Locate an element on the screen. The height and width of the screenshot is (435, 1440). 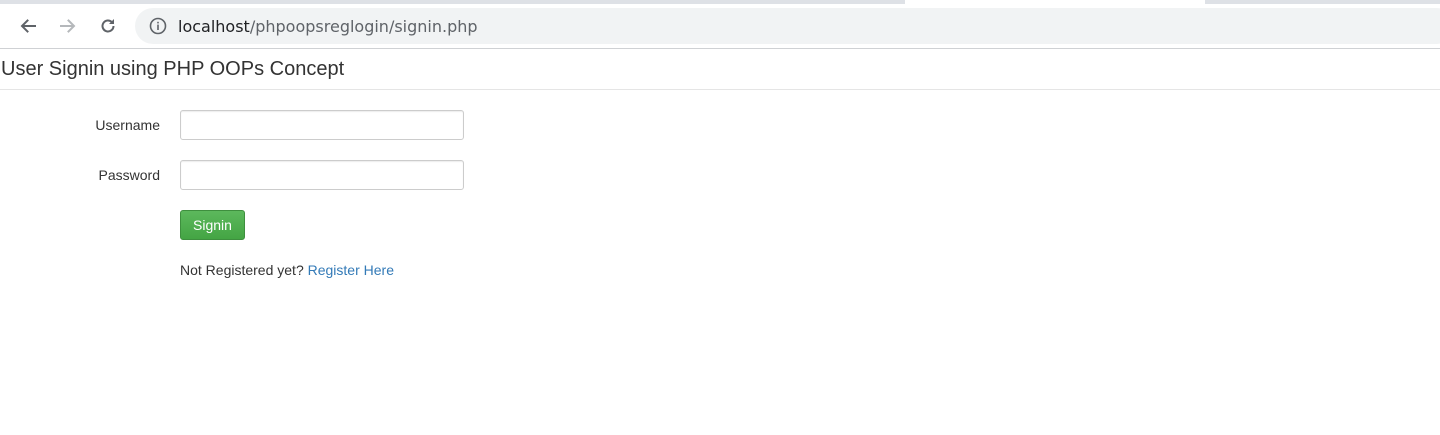
active-tab is located at coordinates (1055, 2).